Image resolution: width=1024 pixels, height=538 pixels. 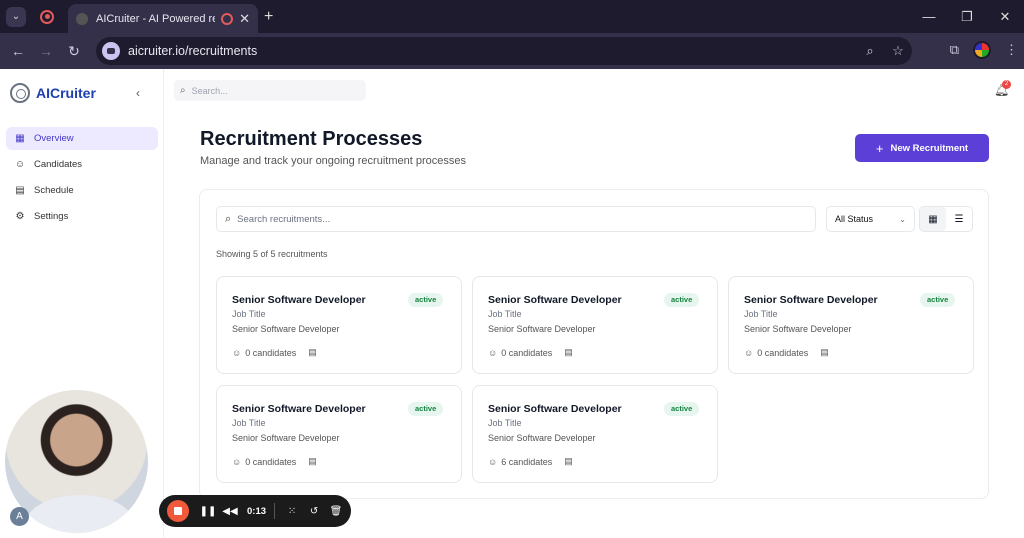 What do you see at coordinates (879, 148) in the screenshot?
I see `plus-icon: +` at bounding box center [879, 148].